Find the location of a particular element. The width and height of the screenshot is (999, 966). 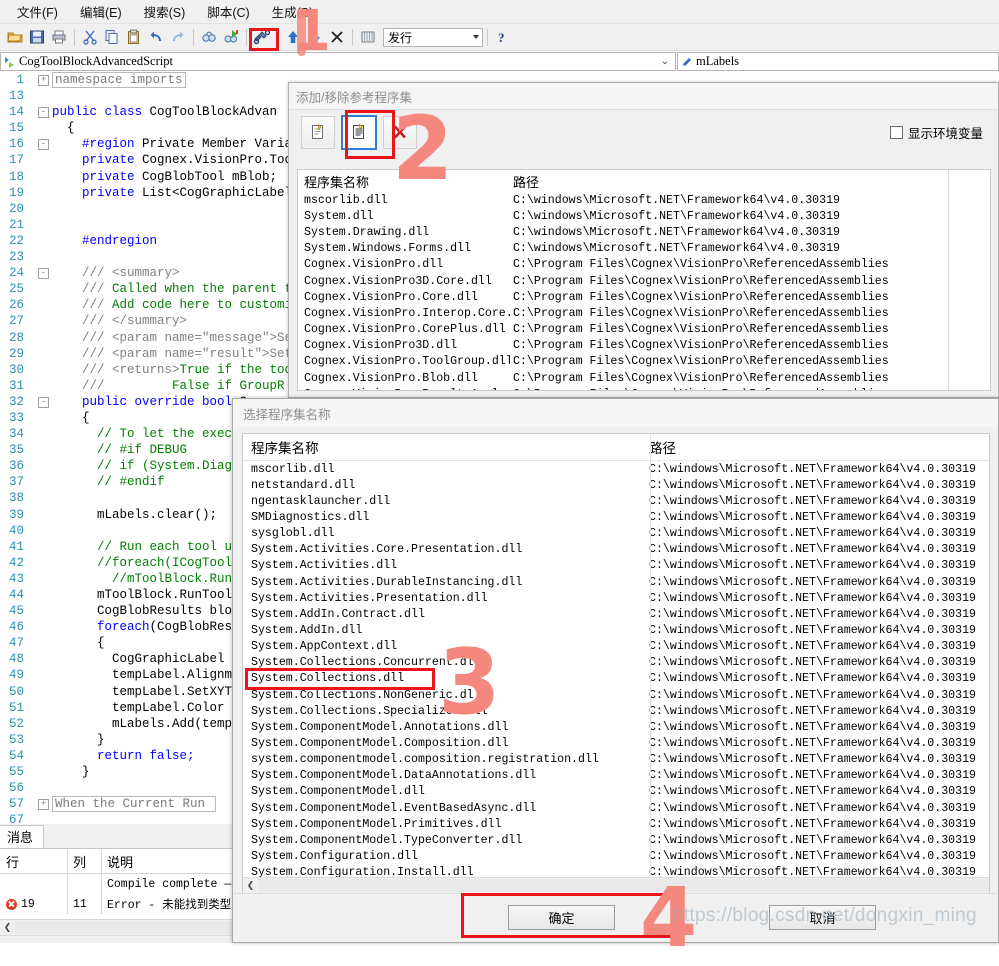

cell-assembly-name: sysglobl.dll is located at coordinates (293, 534).